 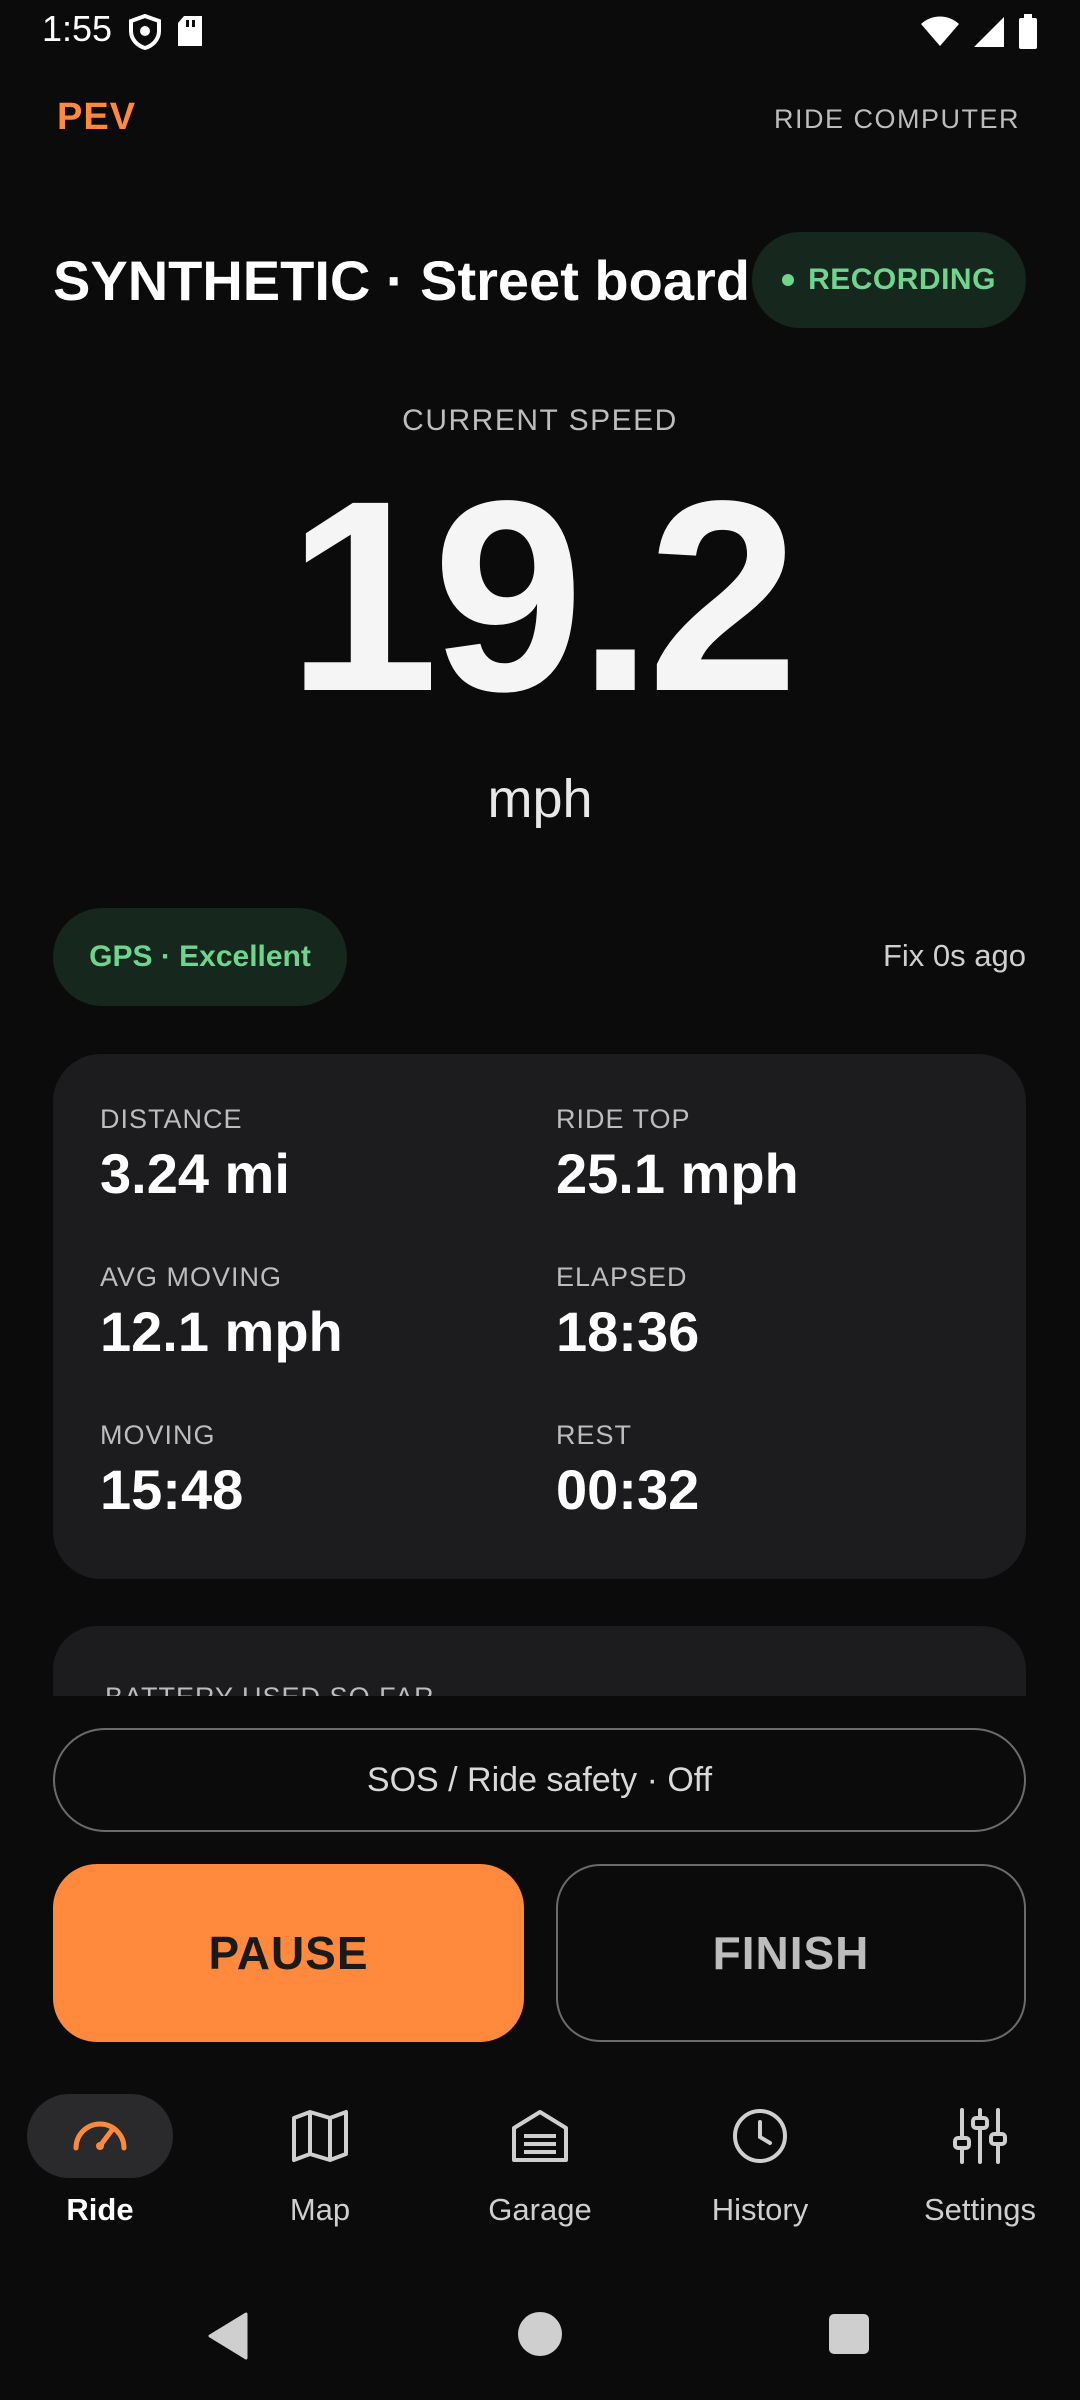 I want to click on battery-card: BATTERY USED SO FAR, so click(x=539, y=1661).